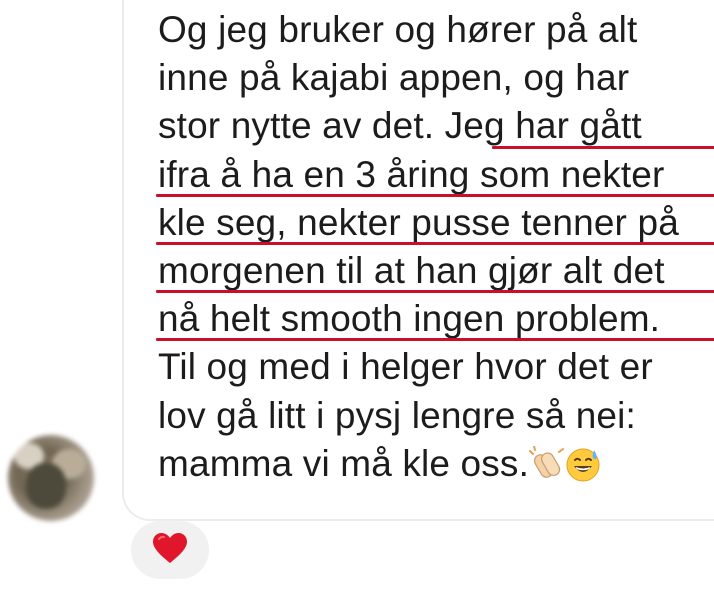 The width and height of the screenshot is (714, 590). Describe the element at coordinates (436, 126) in the screenshot. I see `message-line: stor nytte av det. Jeg har gått` at that location.